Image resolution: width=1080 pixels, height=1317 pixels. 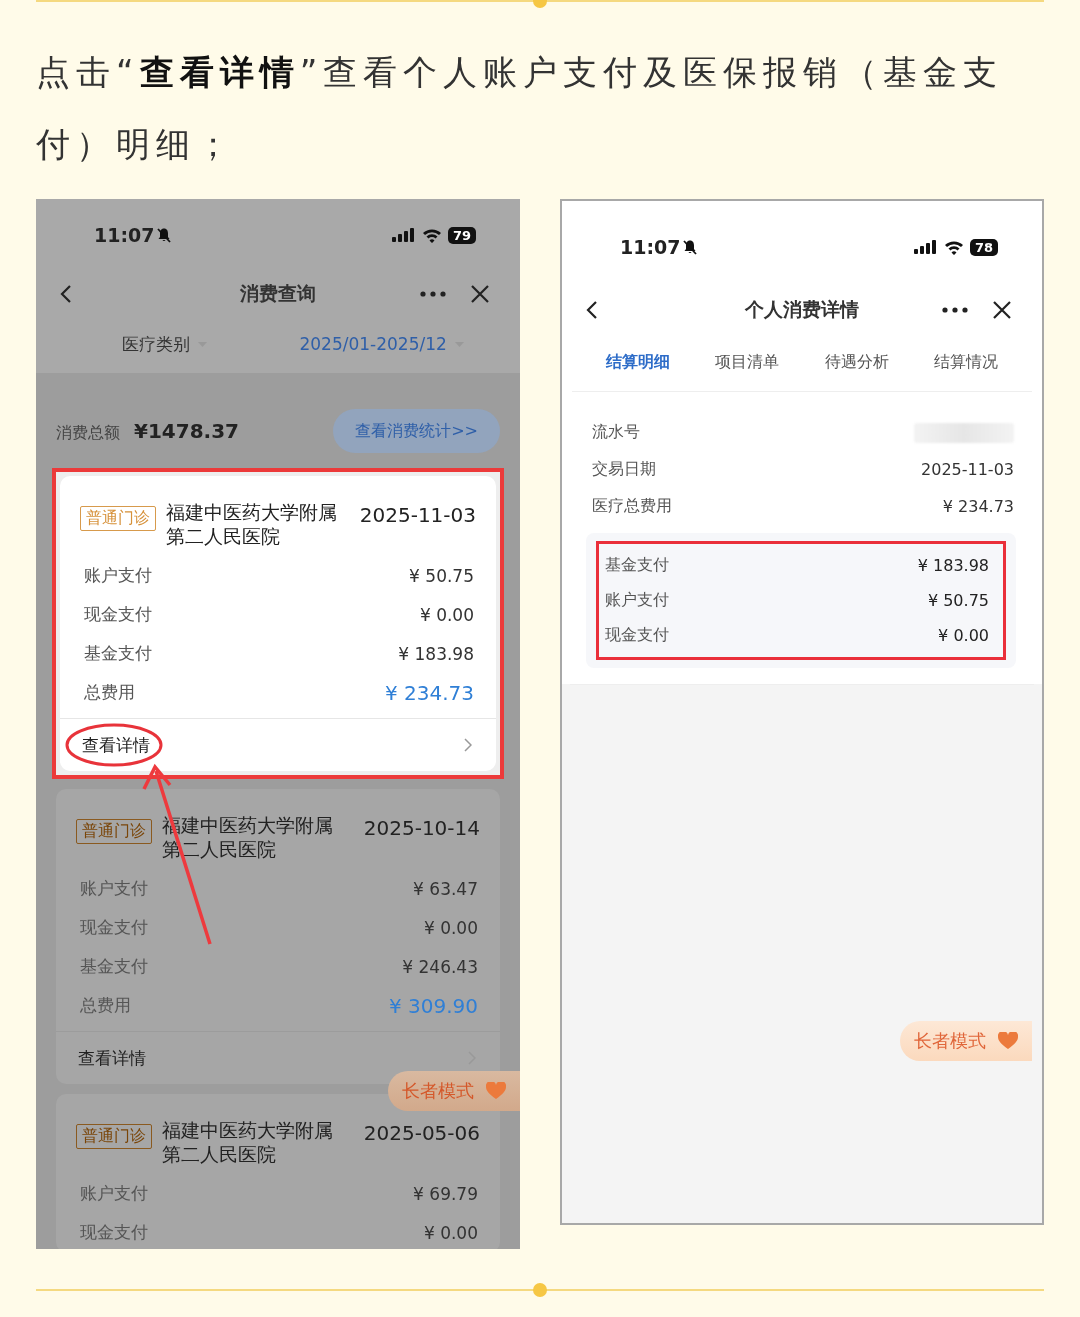 I want to click on amount: ¥ 246.43, so click(x=440, y=966).